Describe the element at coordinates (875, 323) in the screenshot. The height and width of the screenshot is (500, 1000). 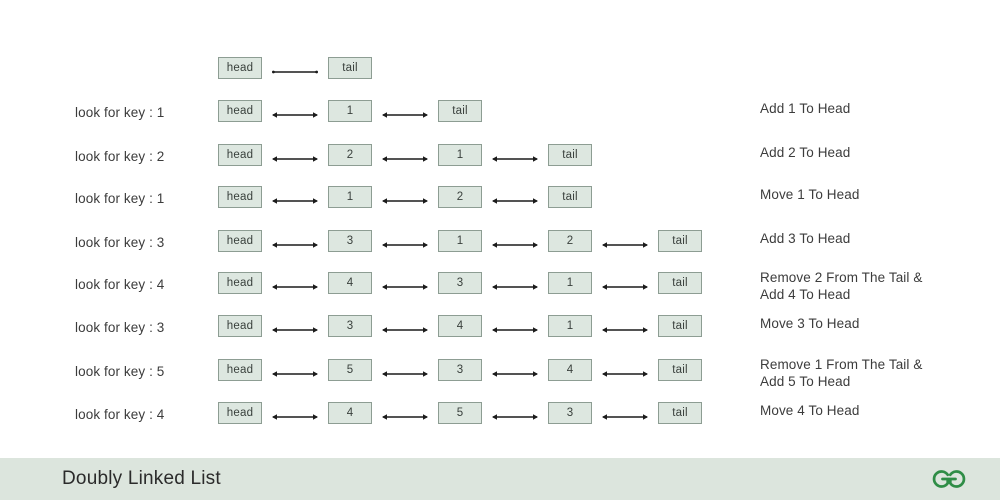
I see `action-label: Move 3 To Head` at that location.